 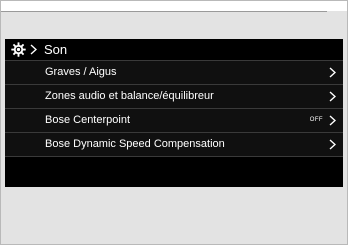 I want to click on menu-item-label: Zones audio et balance/équilibreur, so click(x=129, y=96).